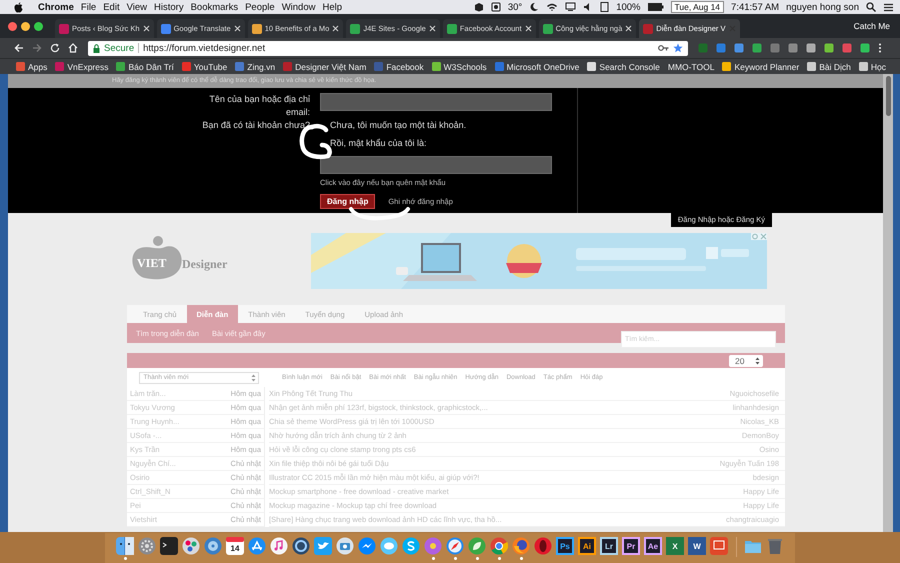 The width and height of the screenshot is (900, 563). I want to click on box-icon, so click(479, 7).